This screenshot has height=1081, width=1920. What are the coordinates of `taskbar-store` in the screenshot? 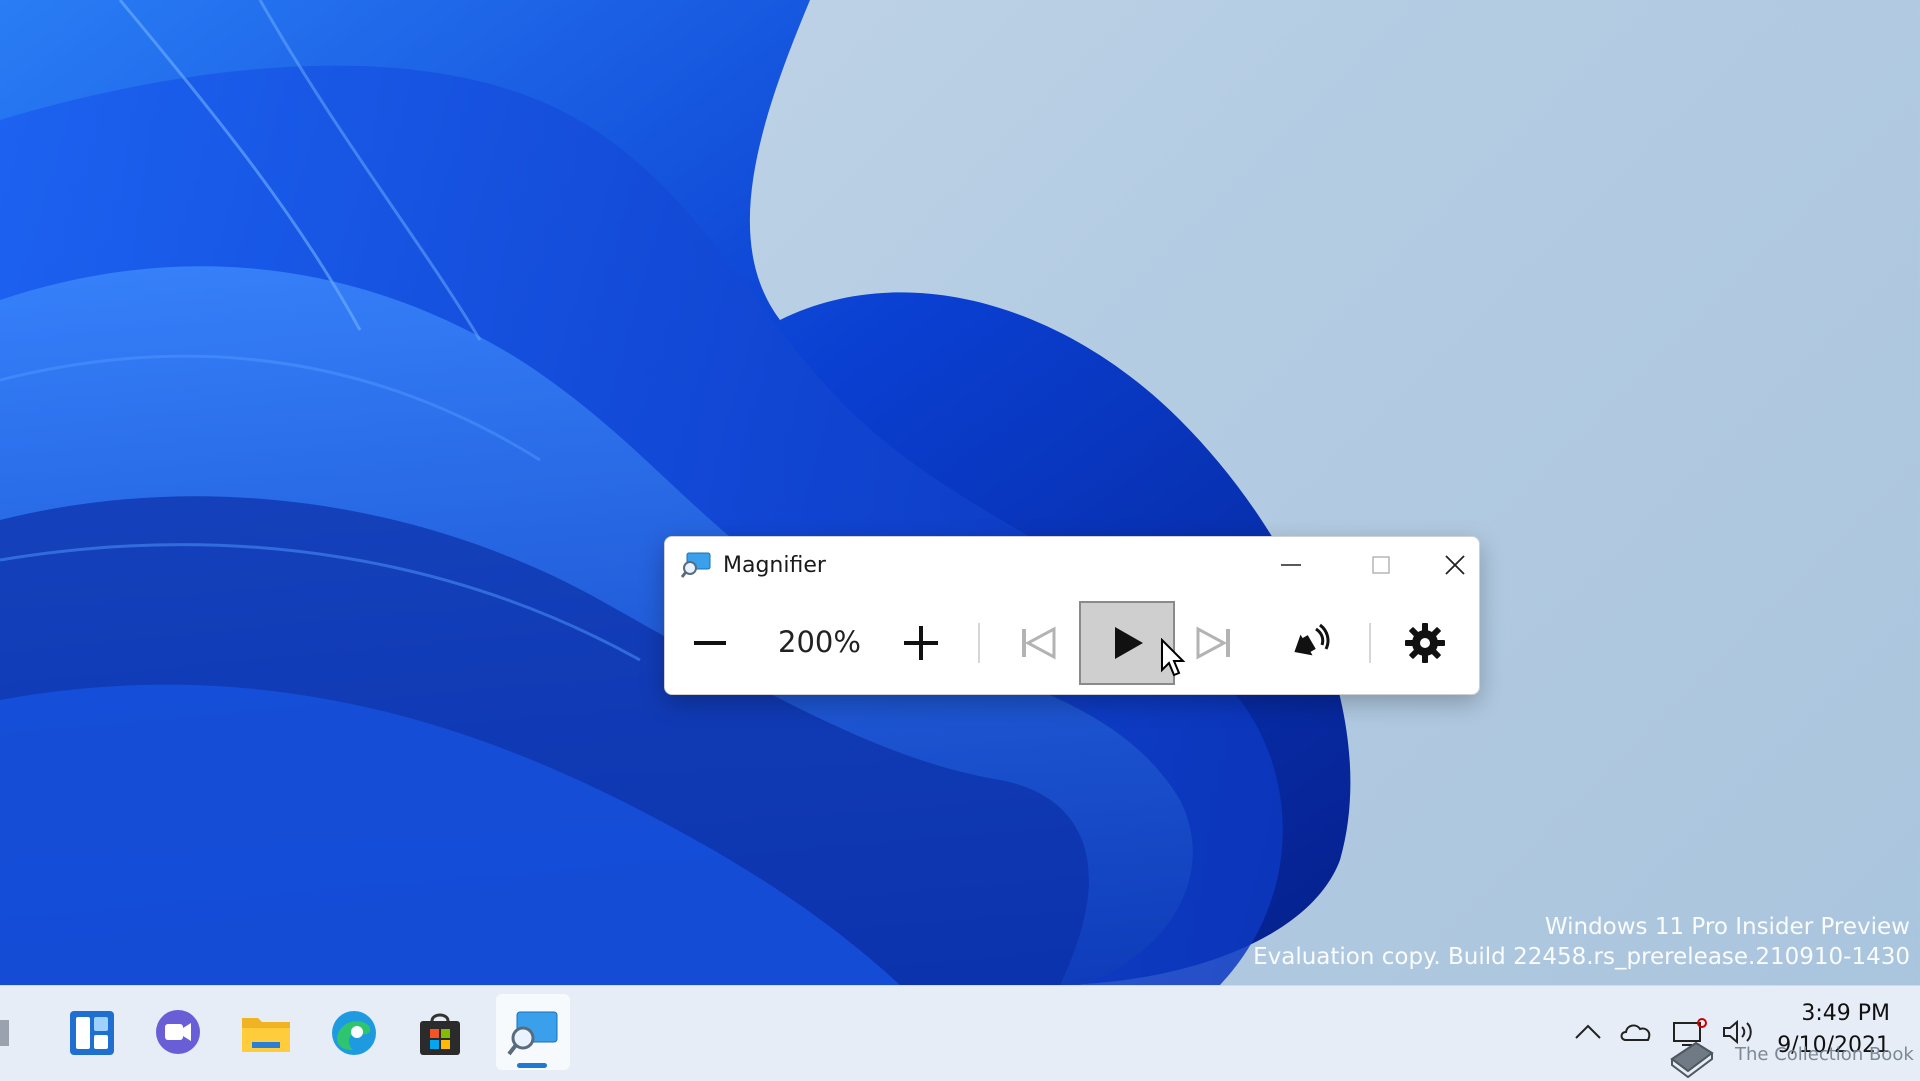 It's located at (440, 1033).